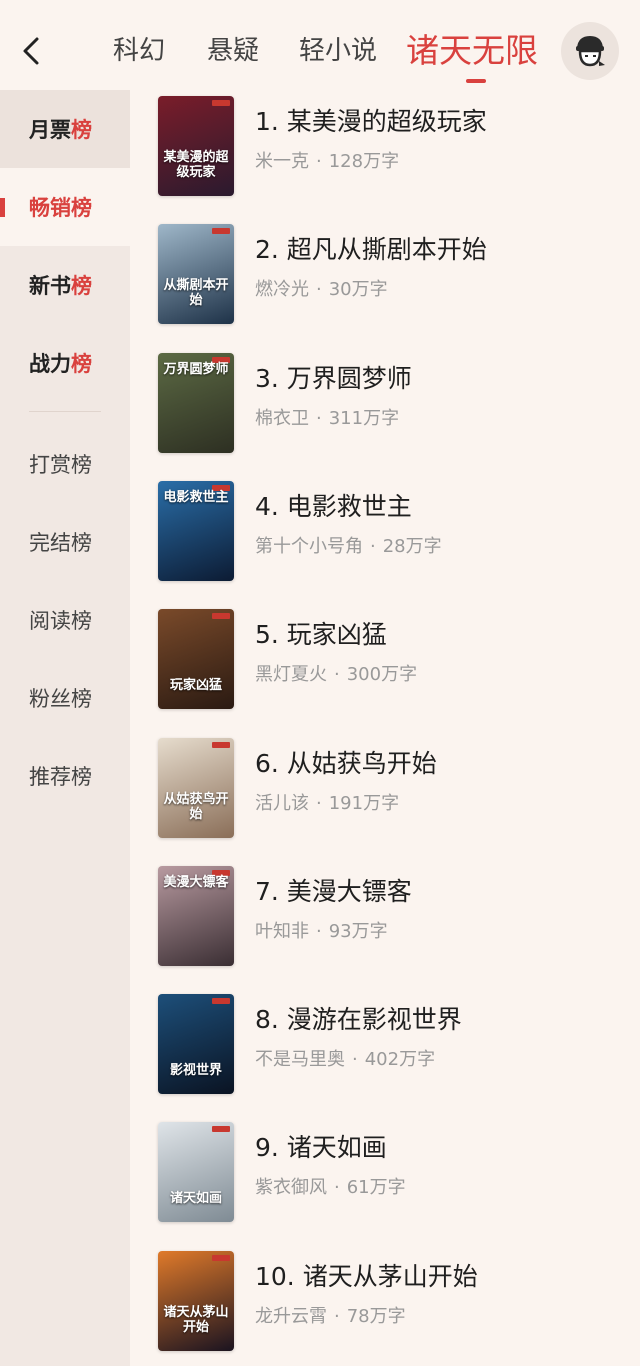 The height and width of the screenshot is (1366, 640). What do you see at coordinates (196, 274) in the screenshot?
I see `book-cover: 从撕剧本开始` at bounding box center [196, 274].